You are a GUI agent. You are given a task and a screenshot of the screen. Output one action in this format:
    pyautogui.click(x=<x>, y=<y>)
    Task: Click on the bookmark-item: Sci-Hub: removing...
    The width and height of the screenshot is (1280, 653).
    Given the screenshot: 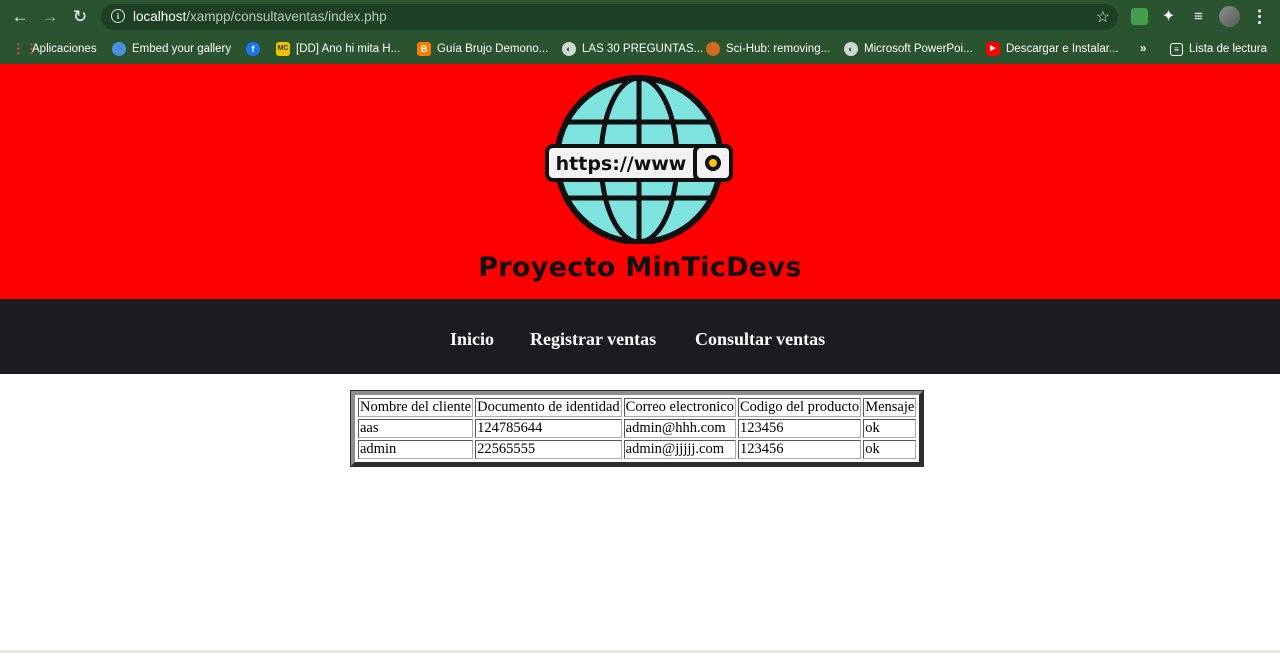 What is the action you would take?
    pyautogui.click(x=768, y=49)
    